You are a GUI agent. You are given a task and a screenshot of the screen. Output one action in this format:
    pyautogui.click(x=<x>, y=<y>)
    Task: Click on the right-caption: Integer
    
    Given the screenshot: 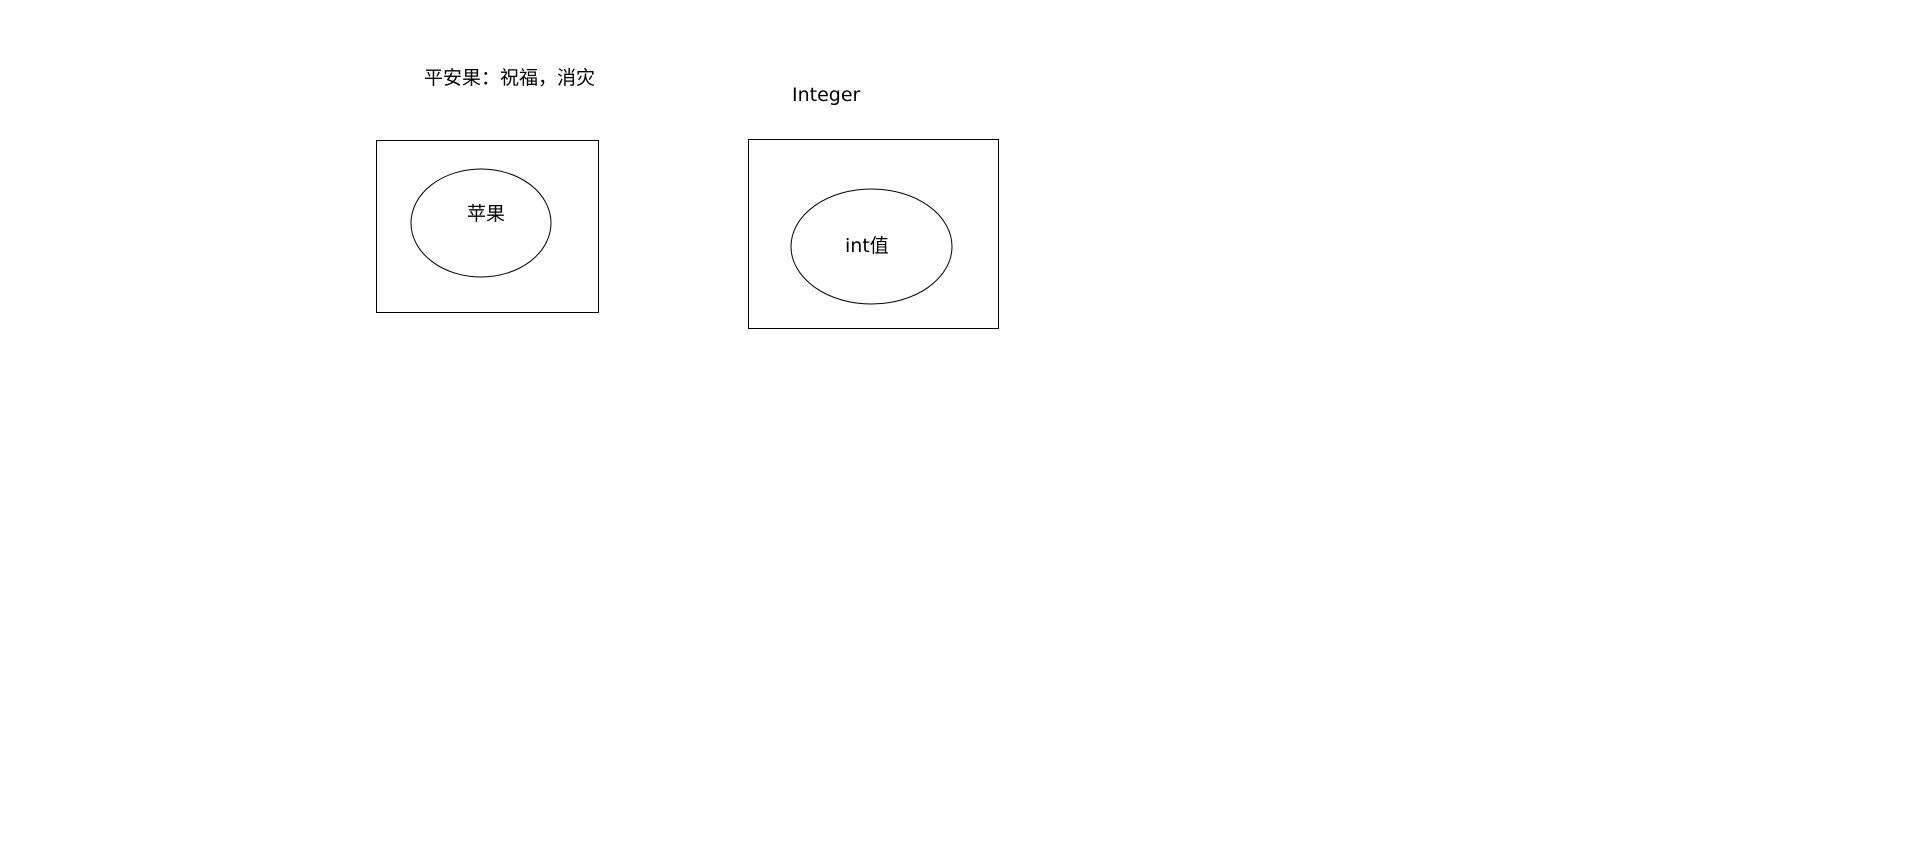 What is the action you would take?
    pyautogui.click(x=826, y=95)
    